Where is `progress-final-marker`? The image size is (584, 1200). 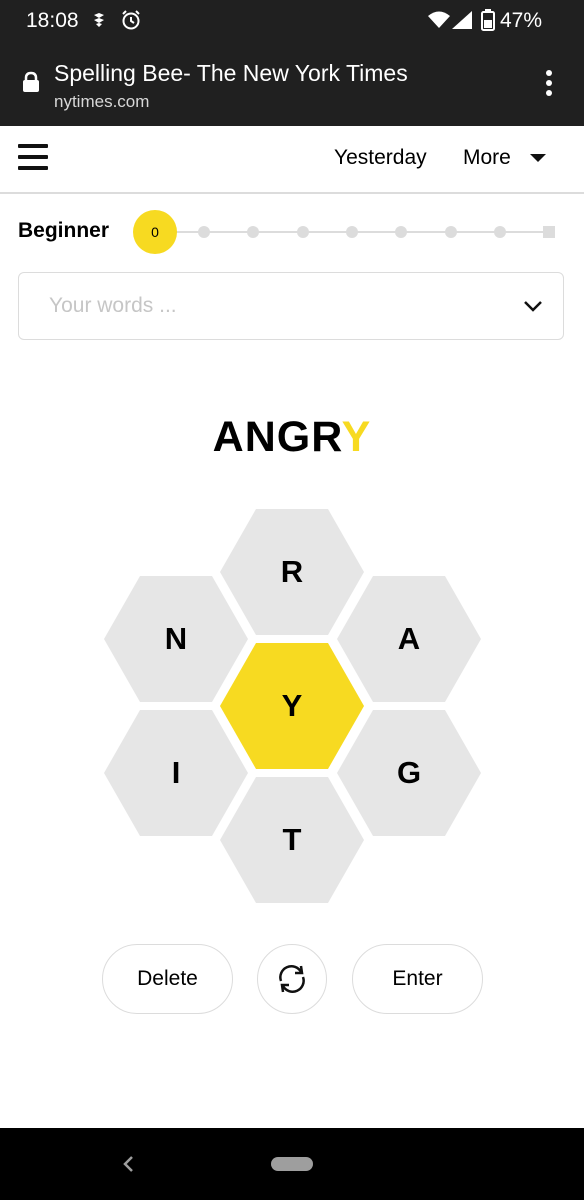
progress-final-marker is located at coordinates (549, 232).